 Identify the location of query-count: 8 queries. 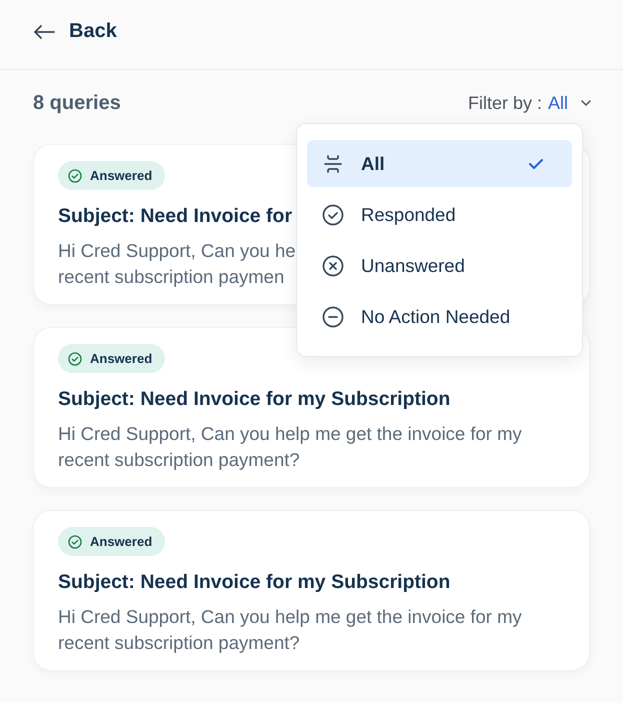
(77, 103).